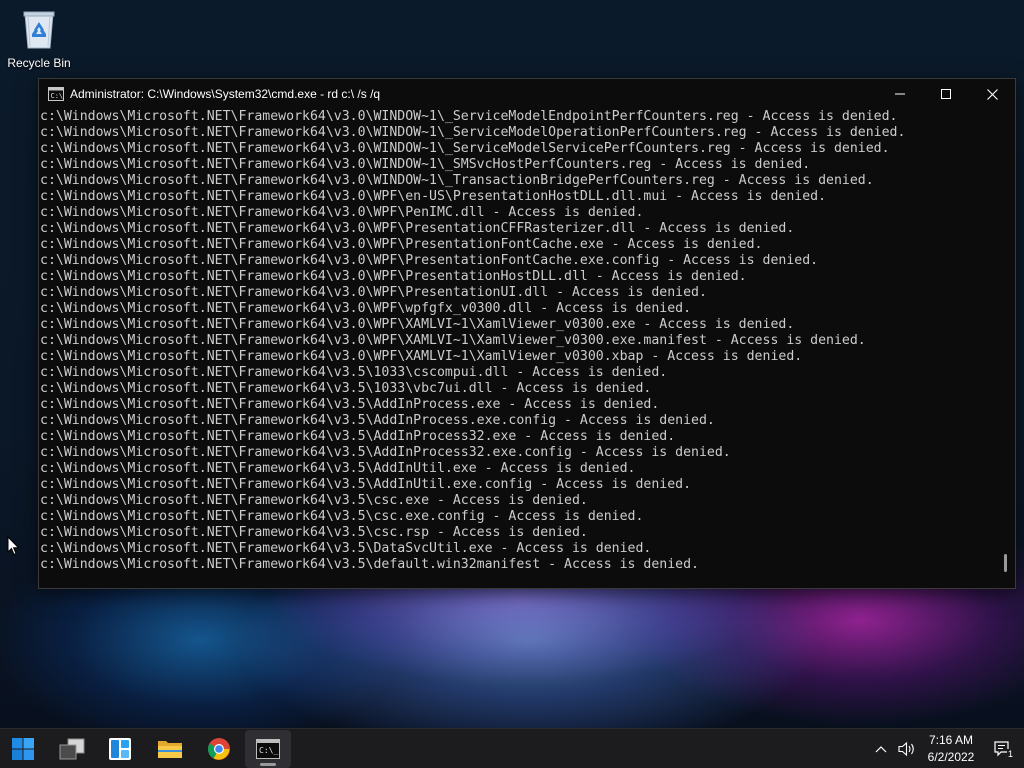 This screenshot has height=768, width=1024. I want to click on taskbar: C:\_ 7:16 AM 6/2/2022 1, so click(512, 748).